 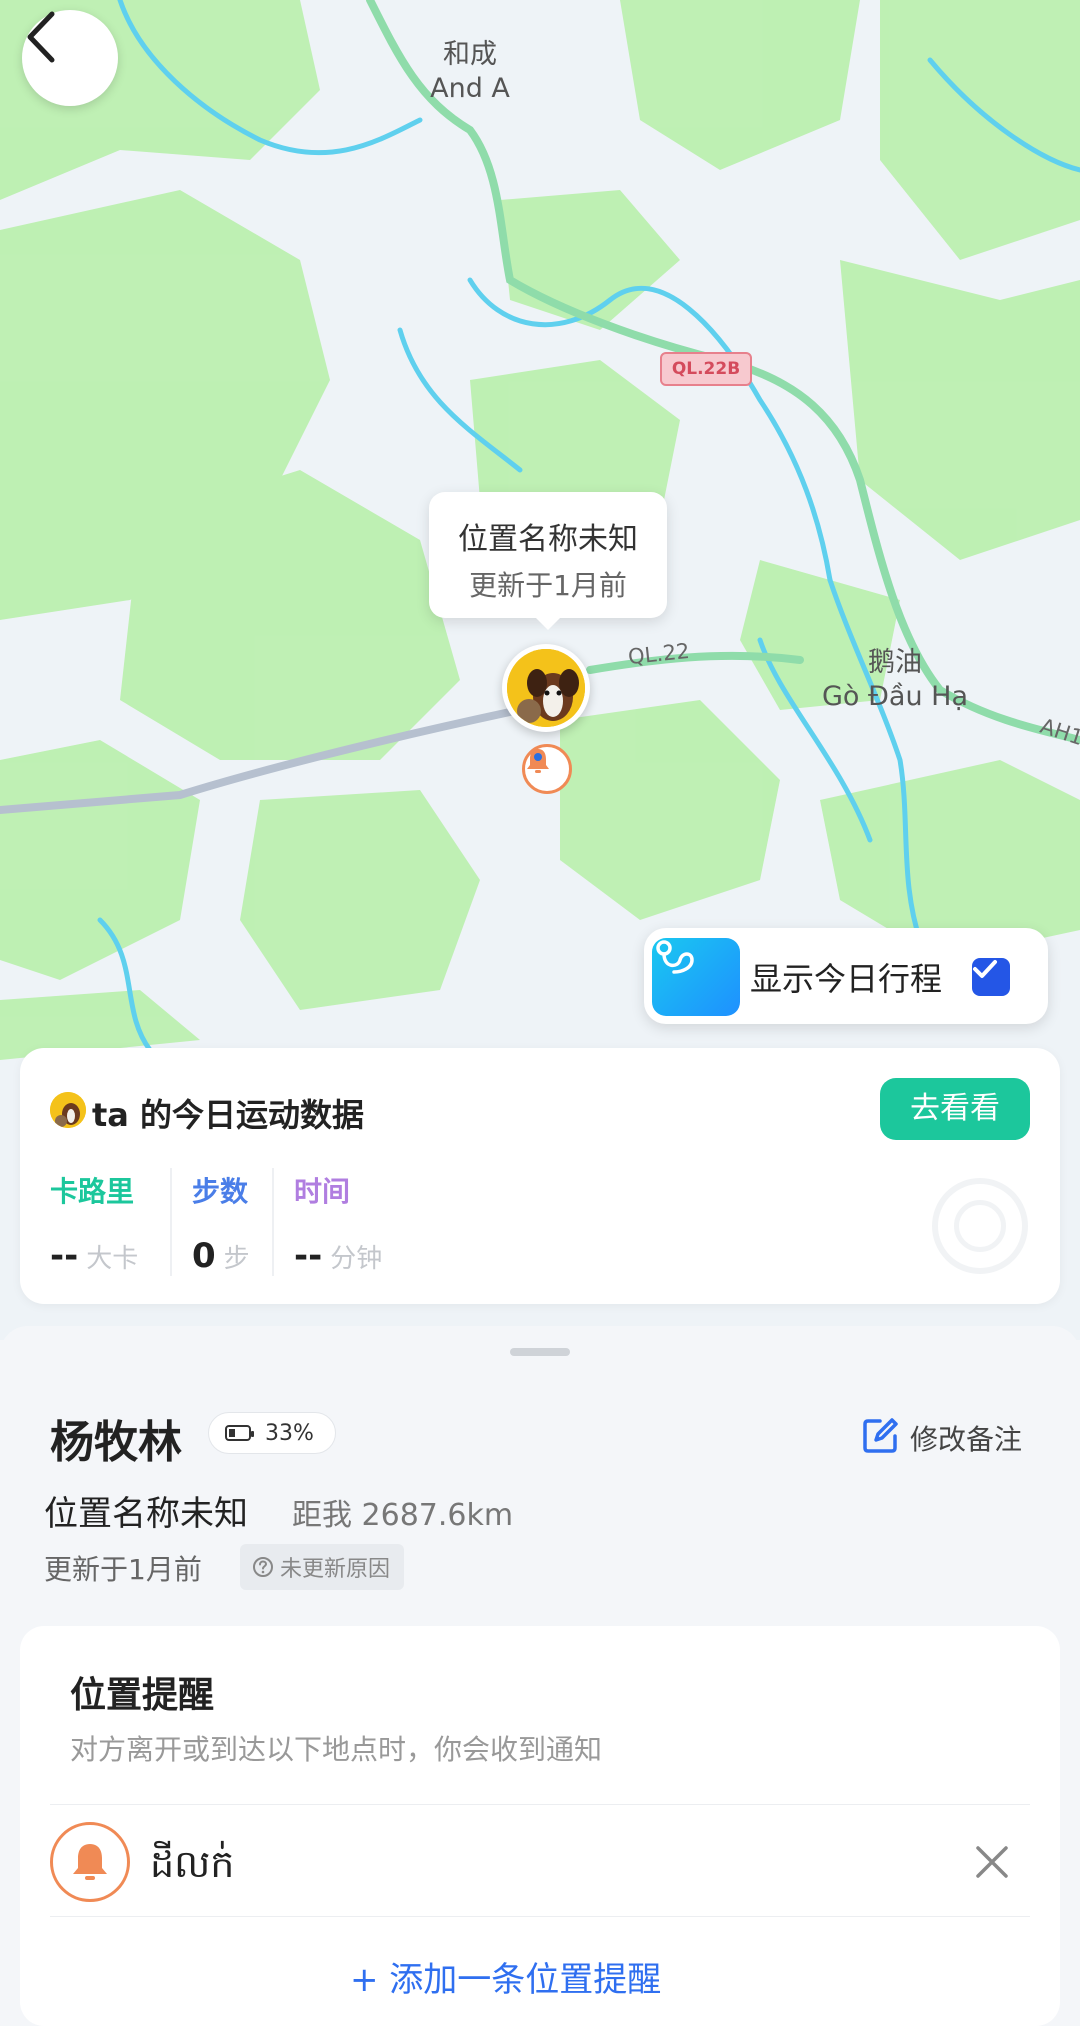 I want to click on location-bubble: 位置名称未知 更新于1月前, so click(x=548, y=561).